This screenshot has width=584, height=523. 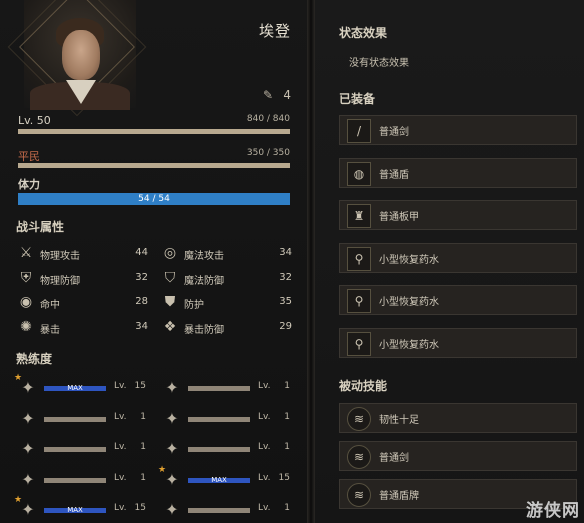 What do you see at coordinates (26, 302) in the screenshot?
I see `target-icon: ◉` at bounding box center [26, 302].